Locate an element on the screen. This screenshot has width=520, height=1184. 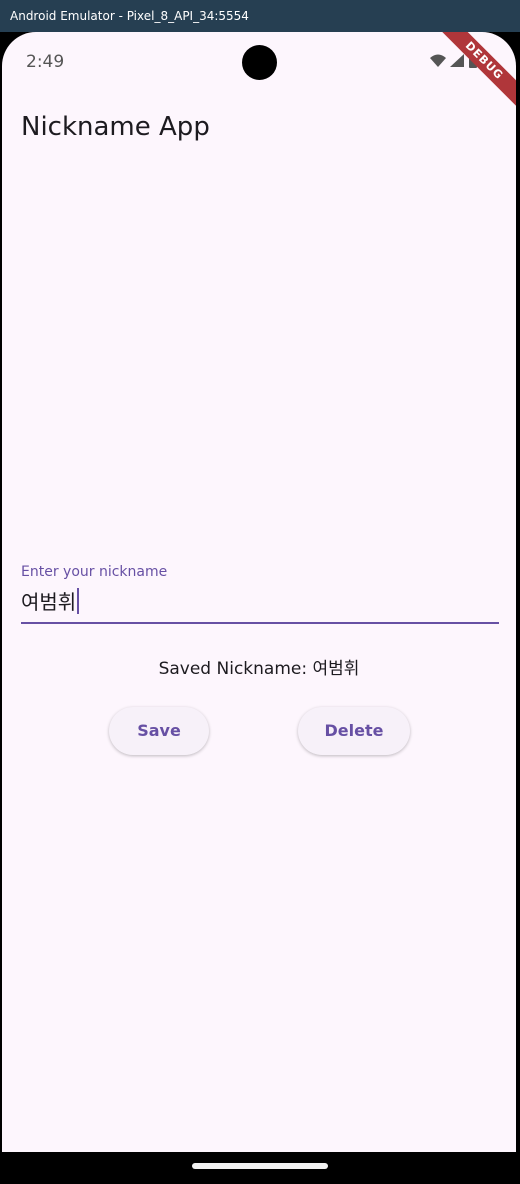
window-titlebar: Android Emulator - Pixel_8_API_34:5554 is located at coordinates (260, 16).